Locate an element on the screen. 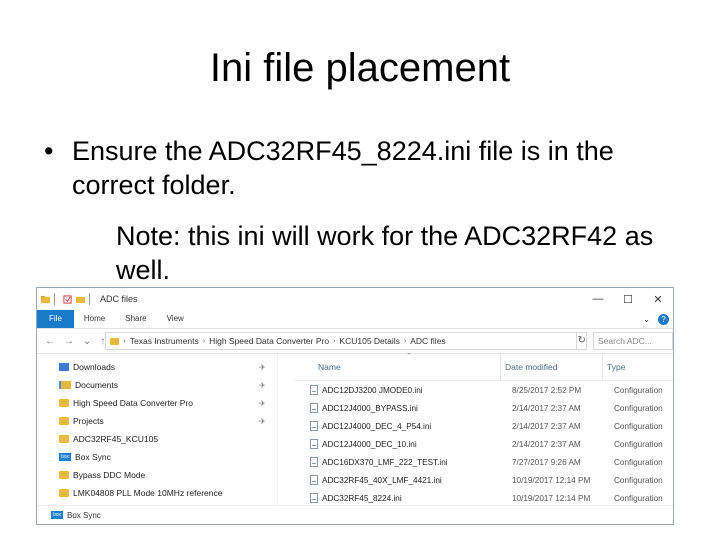  back-icon: ← is located at coordinates (50, 341).